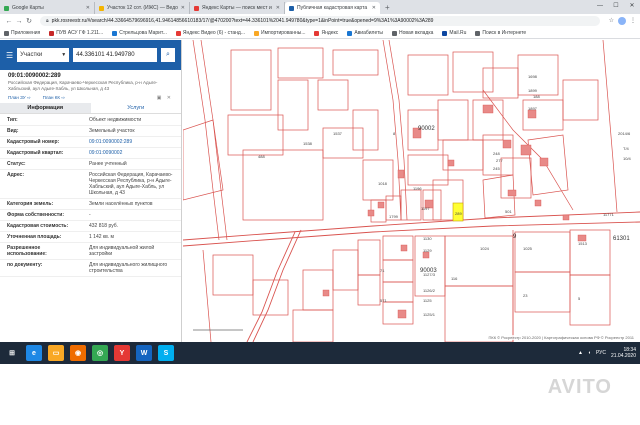 The image size is (640, 425). What do you see at coordinates (45, 108) in the screenshot?
I see `tab-info: Информация` at bounding box center [45, 108].